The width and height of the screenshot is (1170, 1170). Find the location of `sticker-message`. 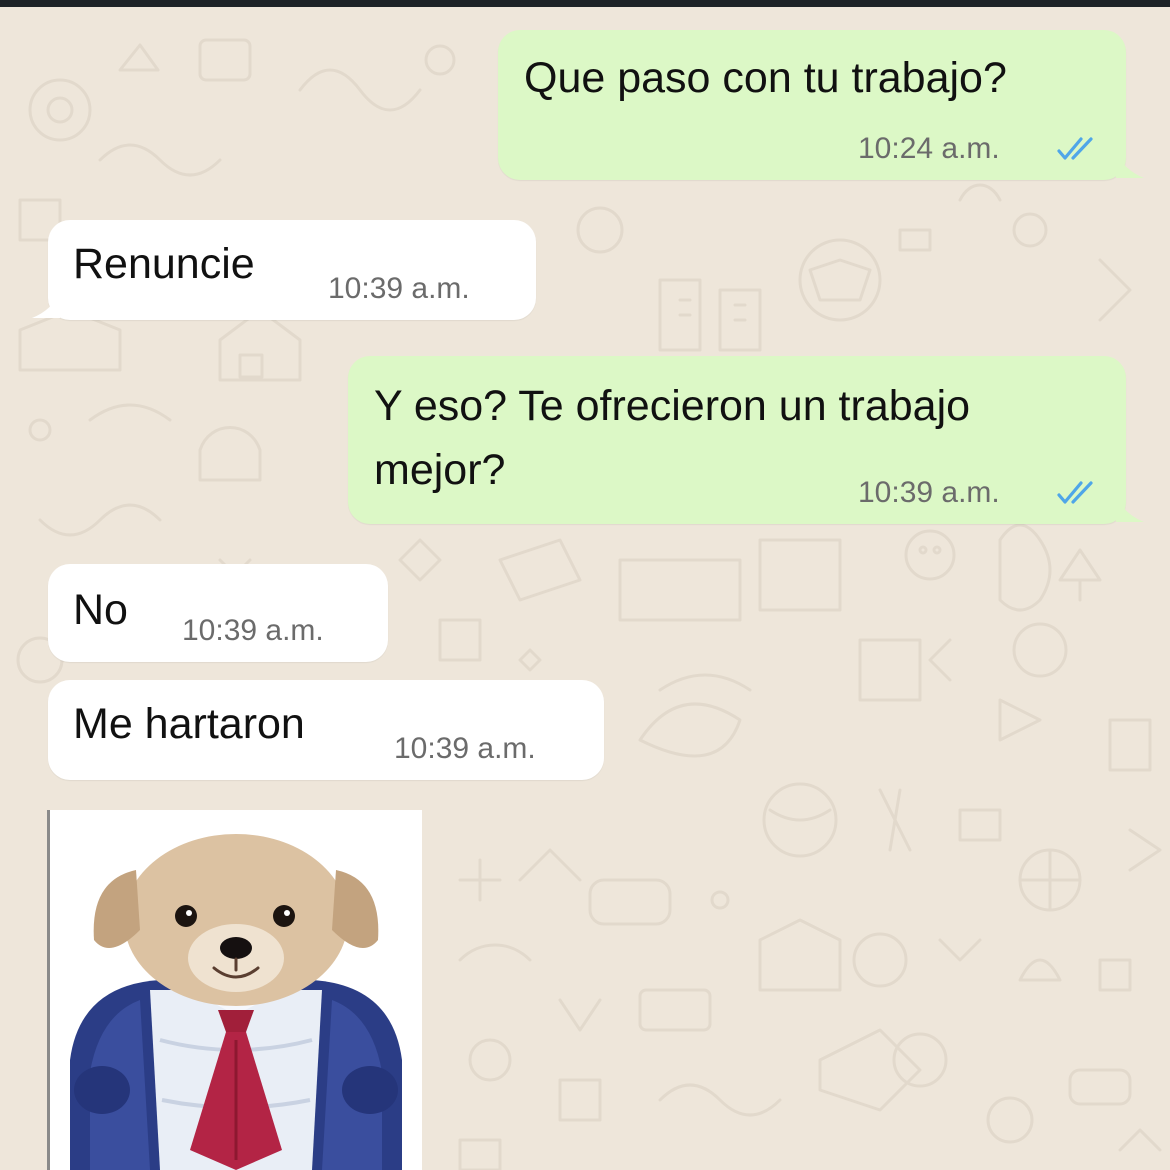

sticker-message is located at coordinates (234, 990).